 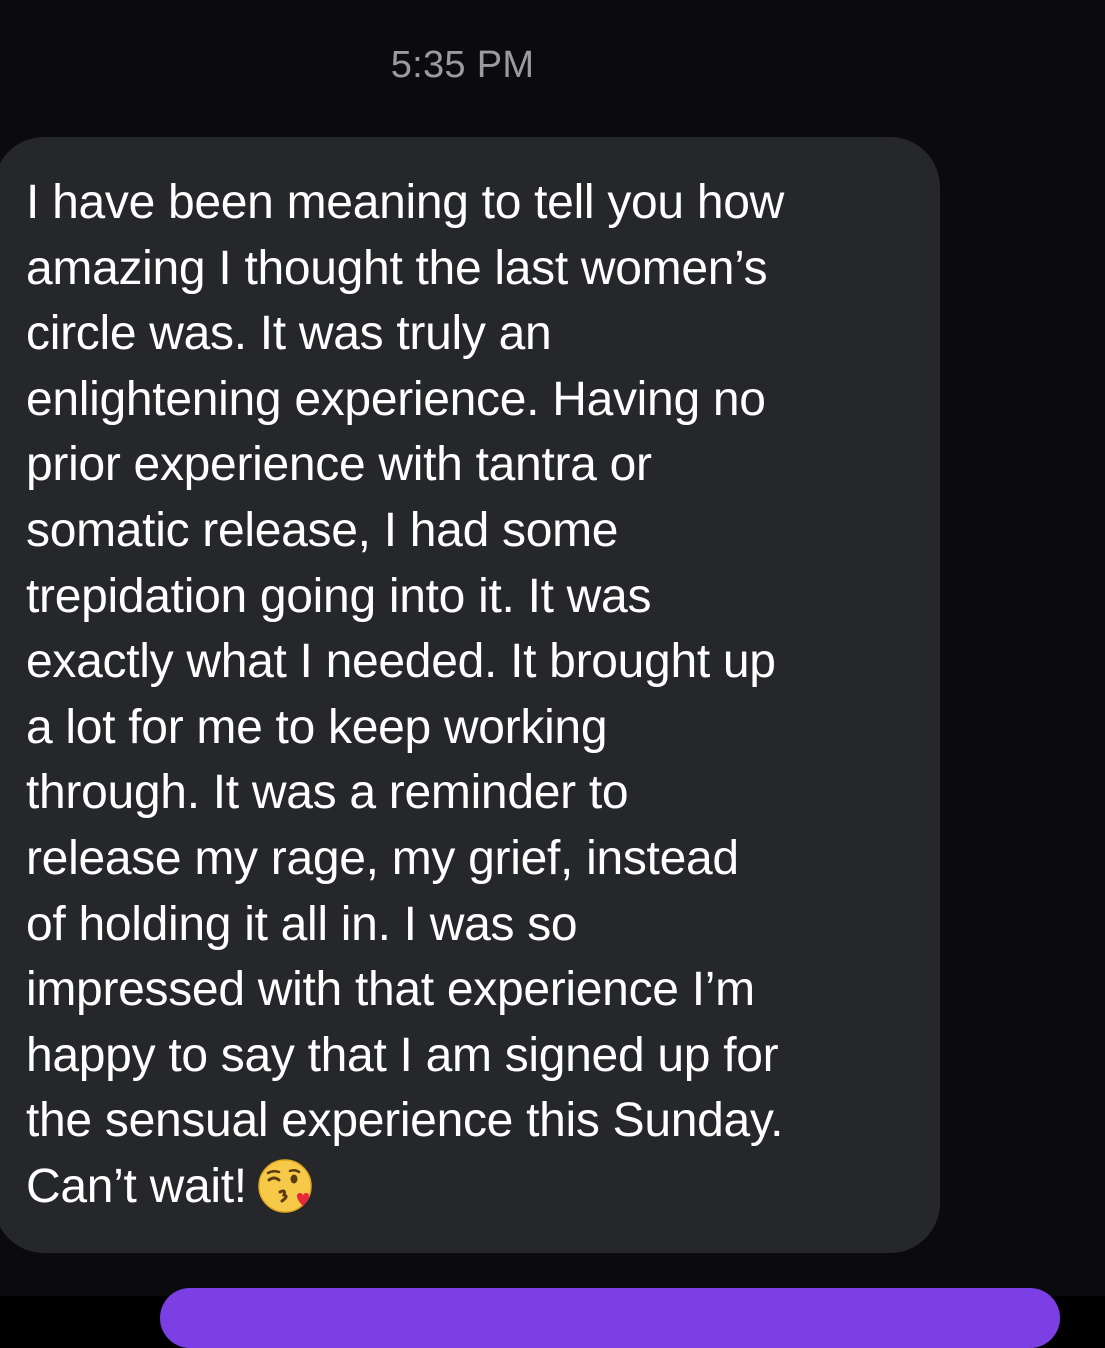 What do you see at coordinates (610, 1318) in the screenshot?
I see `outgoing-message-bubble` at bounding box center [610, 1318].